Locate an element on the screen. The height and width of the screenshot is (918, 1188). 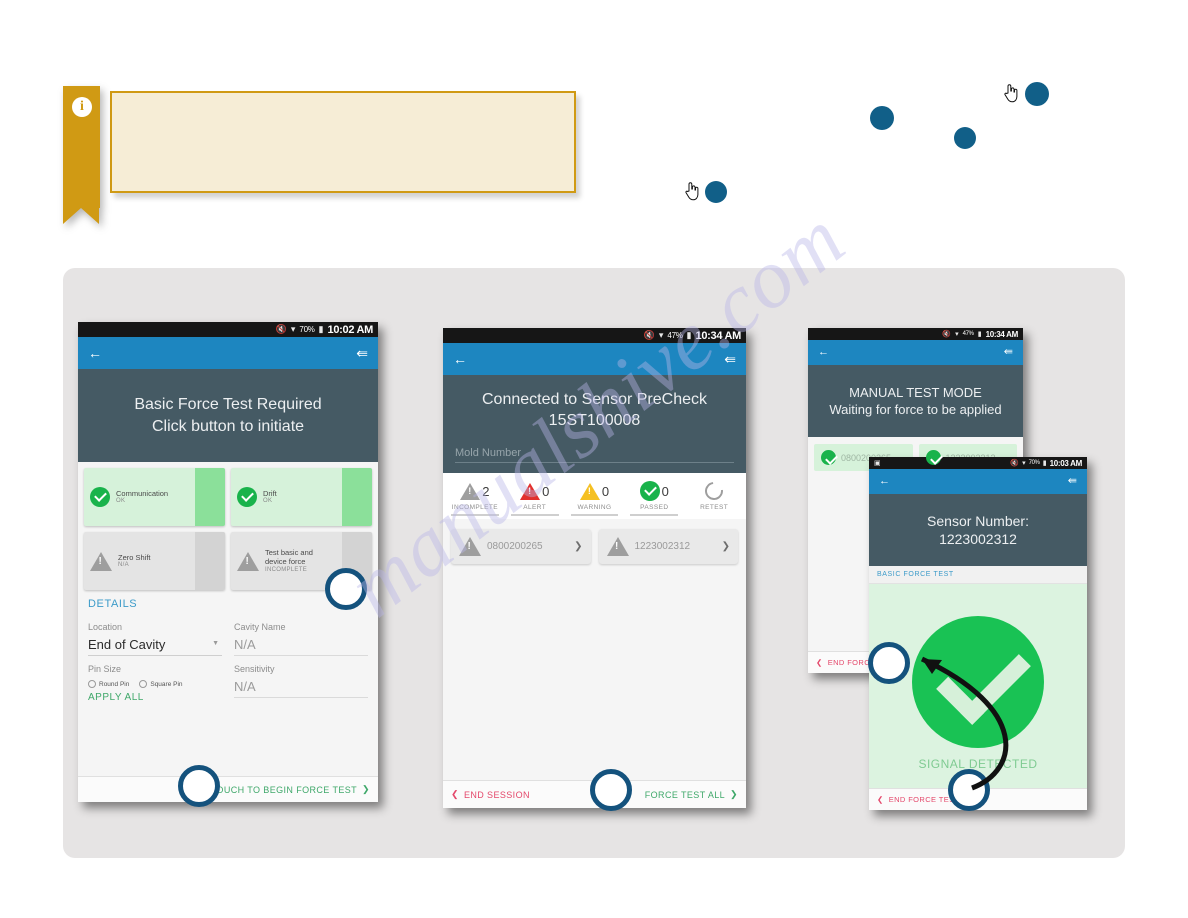
app-bar-2: ← ⇚ is located at coordinates (594, 359).